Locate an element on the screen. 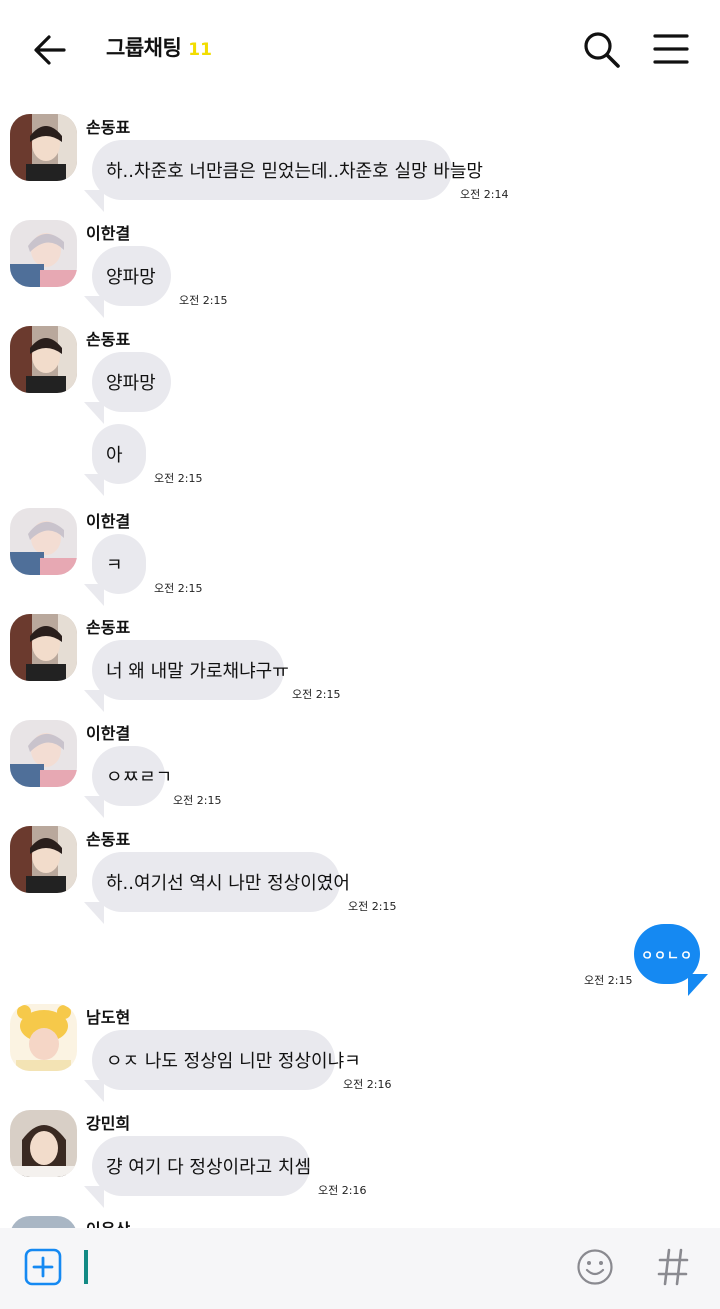 Image resolution: width=720 pixels, height=1309 pixels. menu-button is located at coordinates (671, 49).